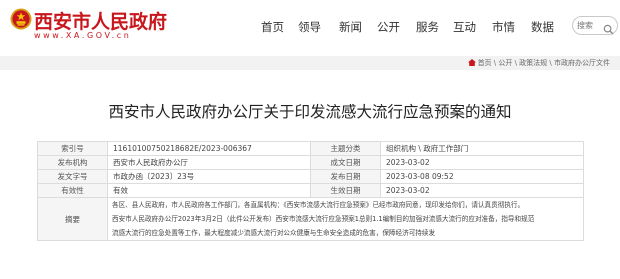  What do you see at coordinates (21, 19) in the screenshot?
I see `national-emblem-icon` at bounding box center [21, 19].